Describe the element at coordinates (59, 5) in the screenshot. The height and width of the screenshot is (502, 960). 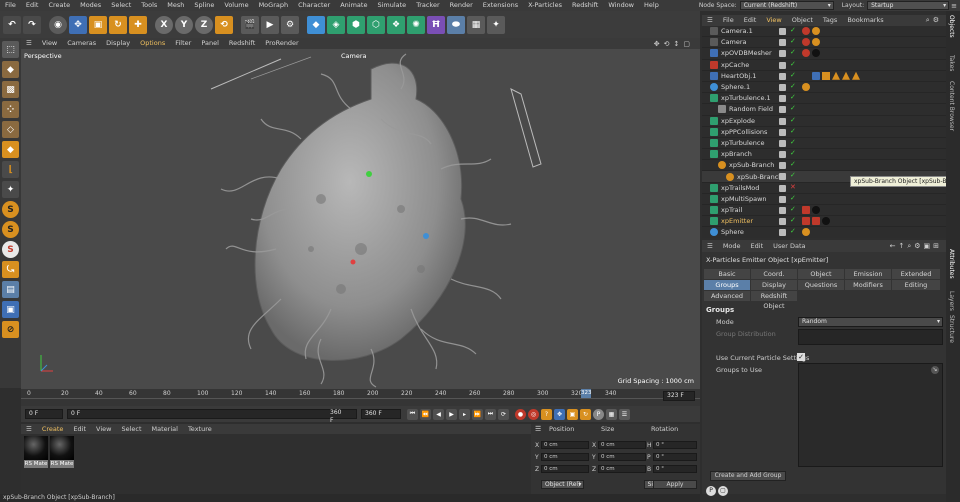
I see `menu-create: Create` at that location.